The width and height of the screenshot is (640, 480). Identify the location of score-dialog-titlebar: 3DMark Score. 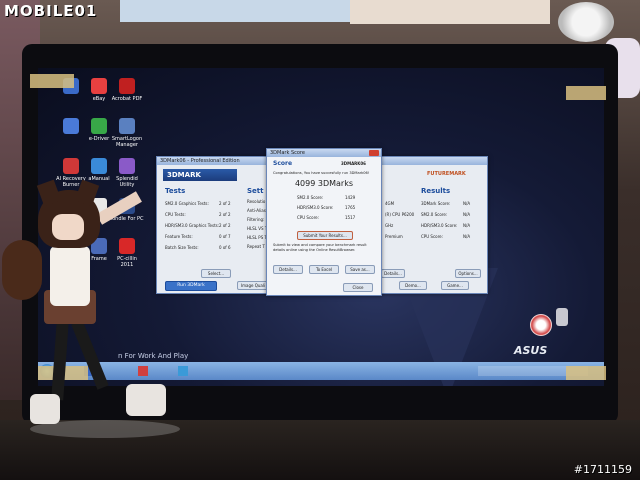
(324, 153).